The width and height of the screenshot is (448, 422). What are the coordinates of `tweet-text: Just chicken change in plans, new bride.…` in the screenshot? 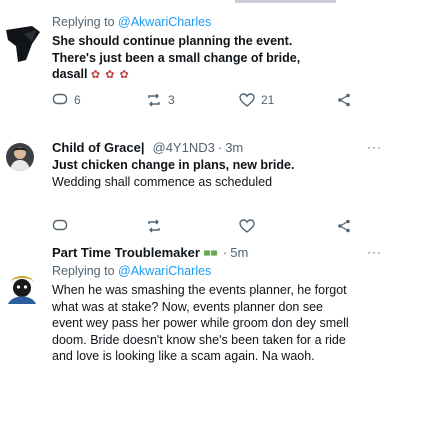 It's located at (217, 173).